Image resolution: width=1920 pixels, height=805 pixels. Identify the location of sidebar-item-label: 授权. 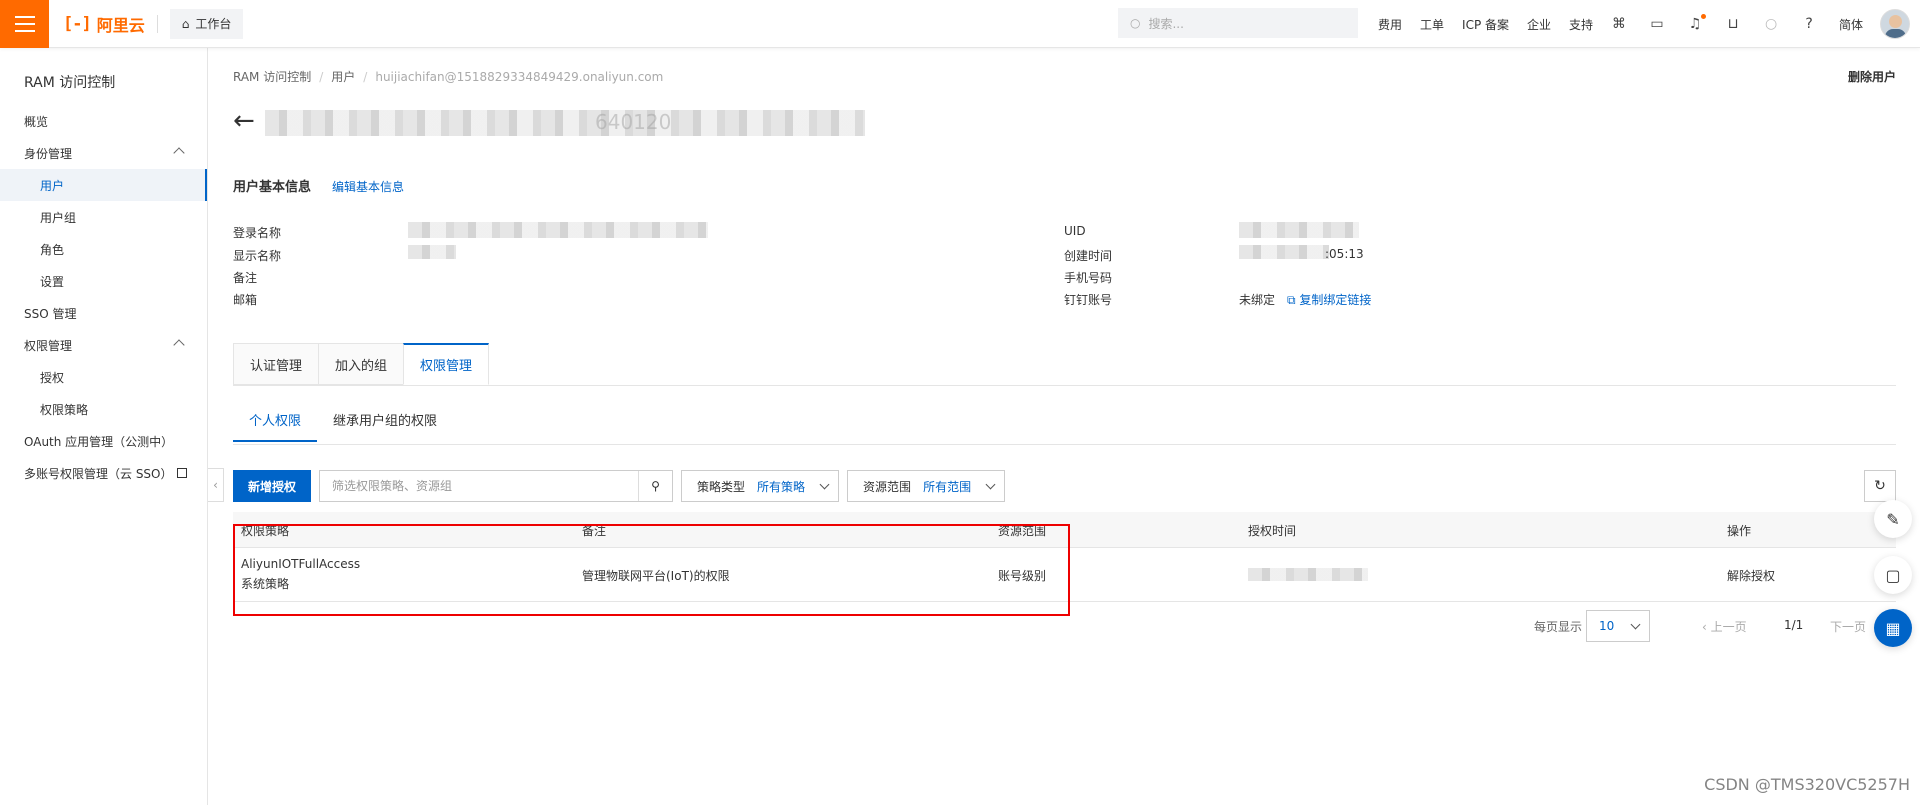
(52, 377).